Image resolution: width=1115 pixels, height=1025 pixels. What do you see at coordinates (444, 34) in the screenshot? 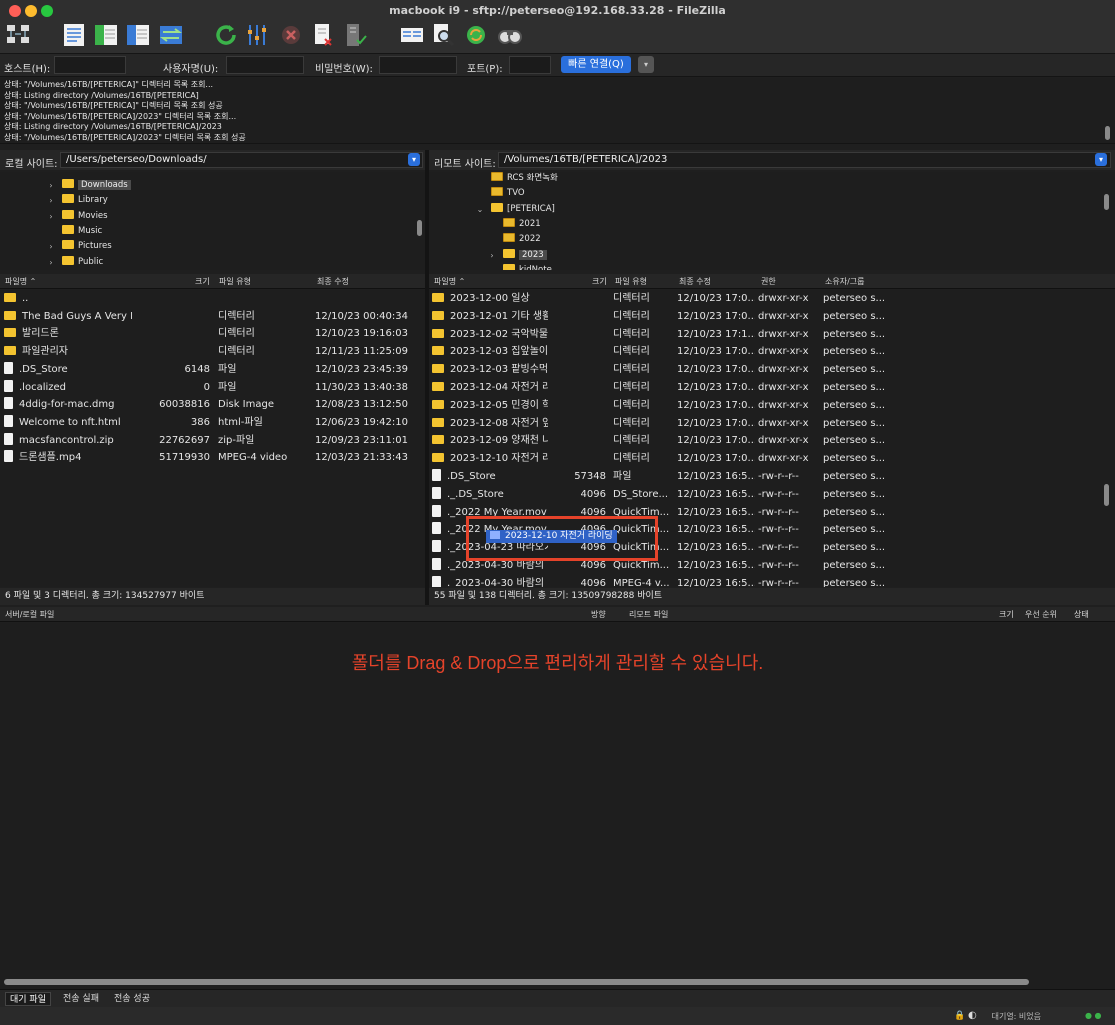
I see `search-files-icon` at bounding box center [444, 34].